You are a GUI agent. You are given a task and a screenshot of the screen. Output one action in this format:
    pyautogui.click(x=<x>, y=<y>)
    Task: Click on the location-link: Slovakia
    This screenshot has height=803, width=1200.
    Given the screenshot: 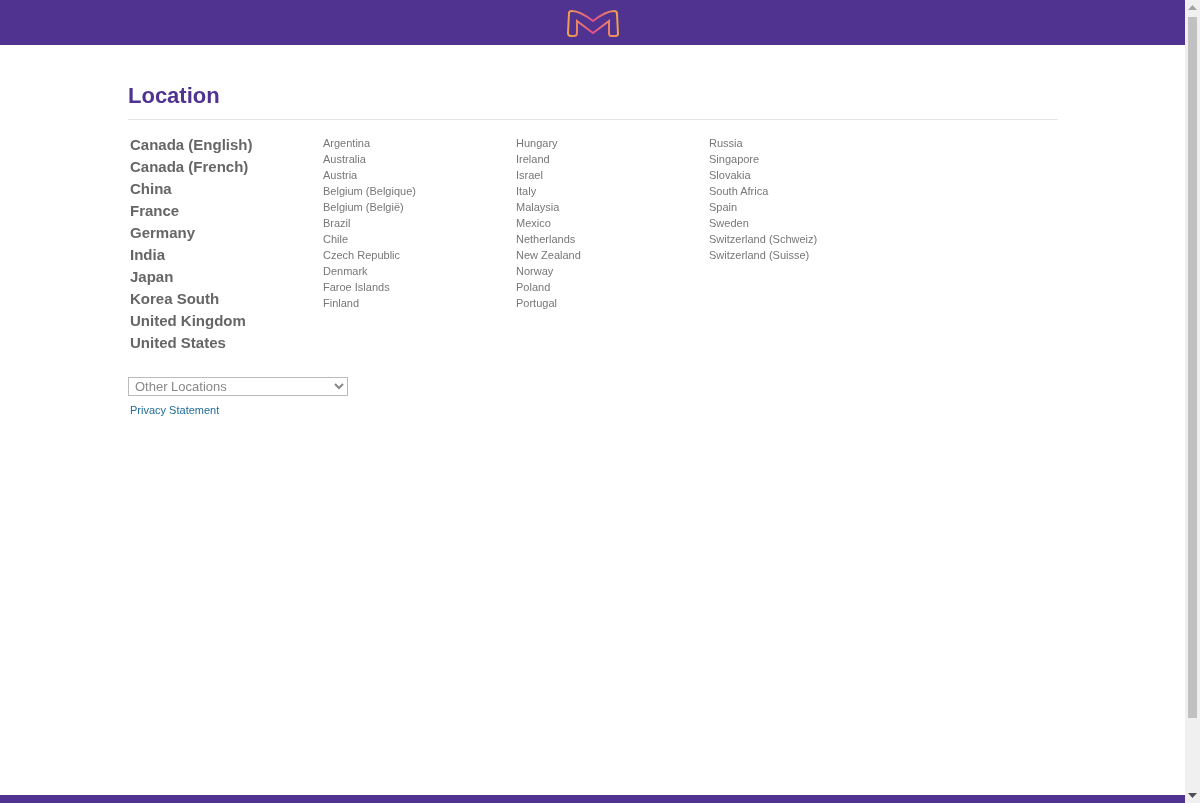 What is the action you would take?
    pyautogui.click(x=805, y=175)
    